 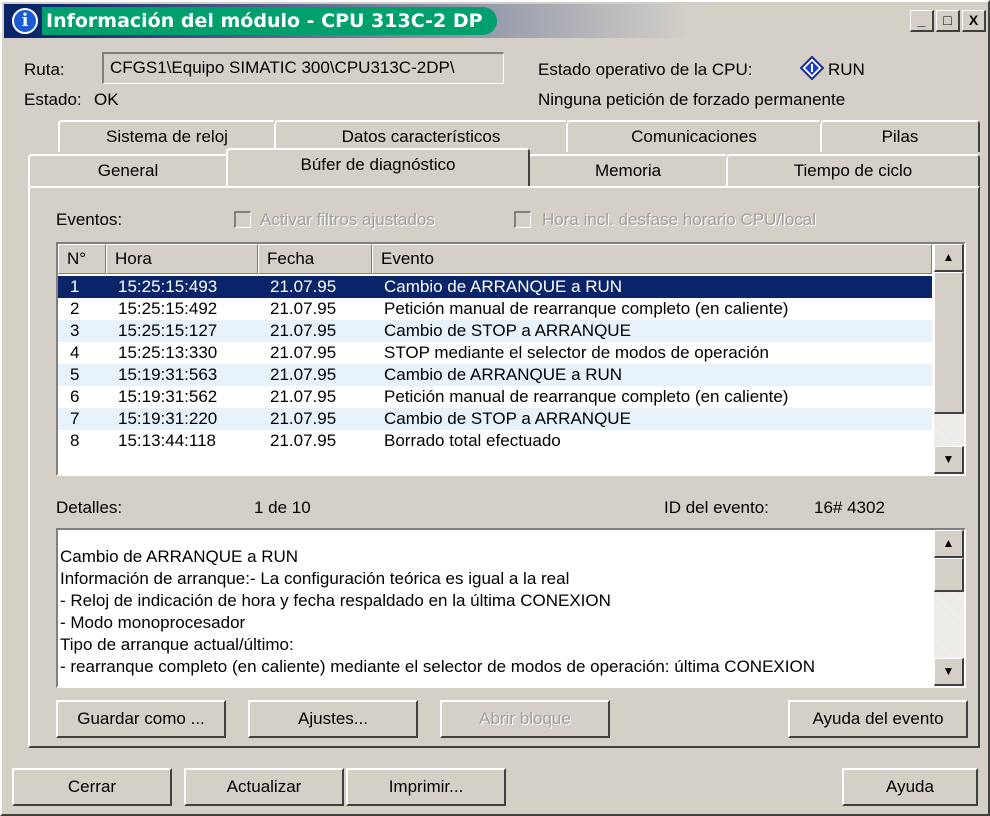 I want to click on tab-pilas: Pilas, so click(x=900, y=136).